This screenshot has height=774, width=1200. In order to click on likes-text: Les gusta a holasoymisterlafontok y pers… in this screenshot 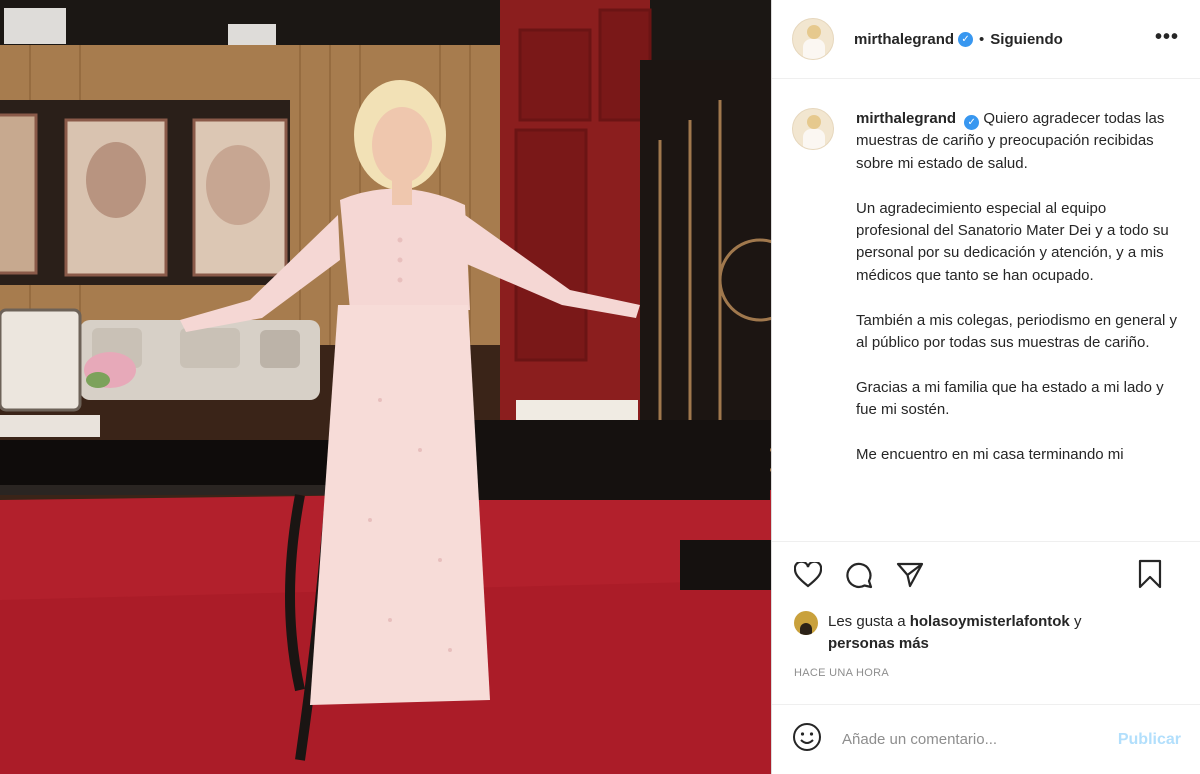, I will do `click(954, 633)`.